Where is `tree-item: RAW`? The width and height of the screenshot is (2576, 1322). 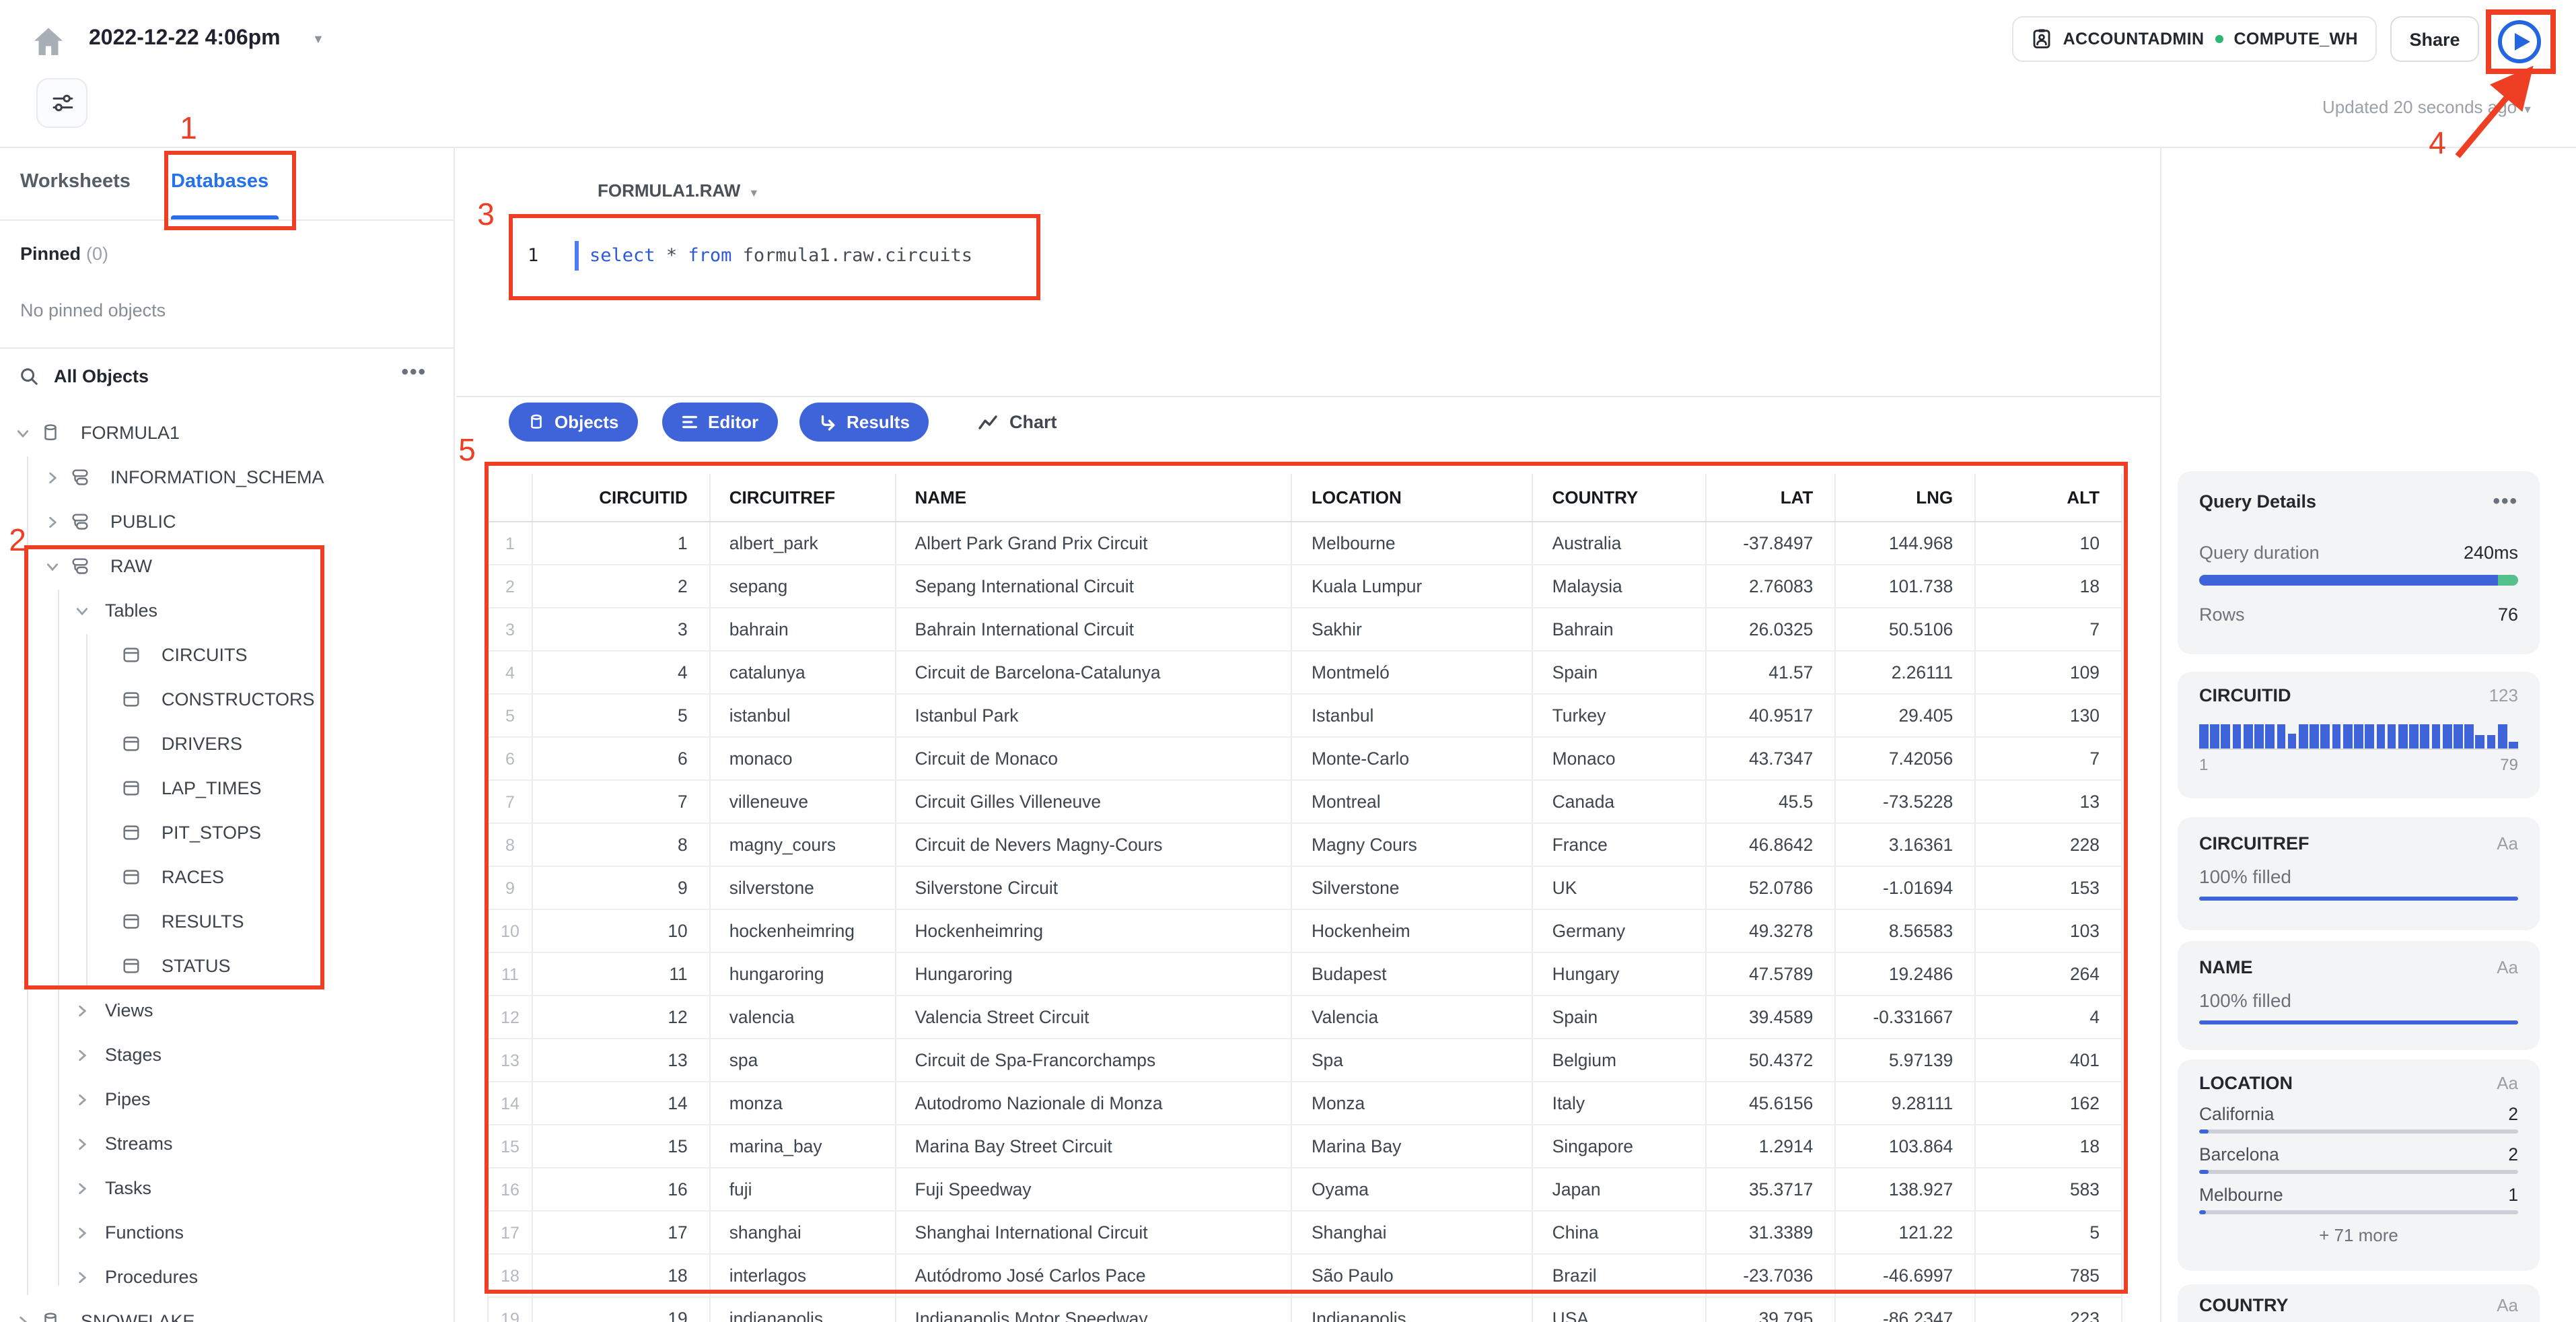 tree-item: RAW is located at coordinates (227, 566).